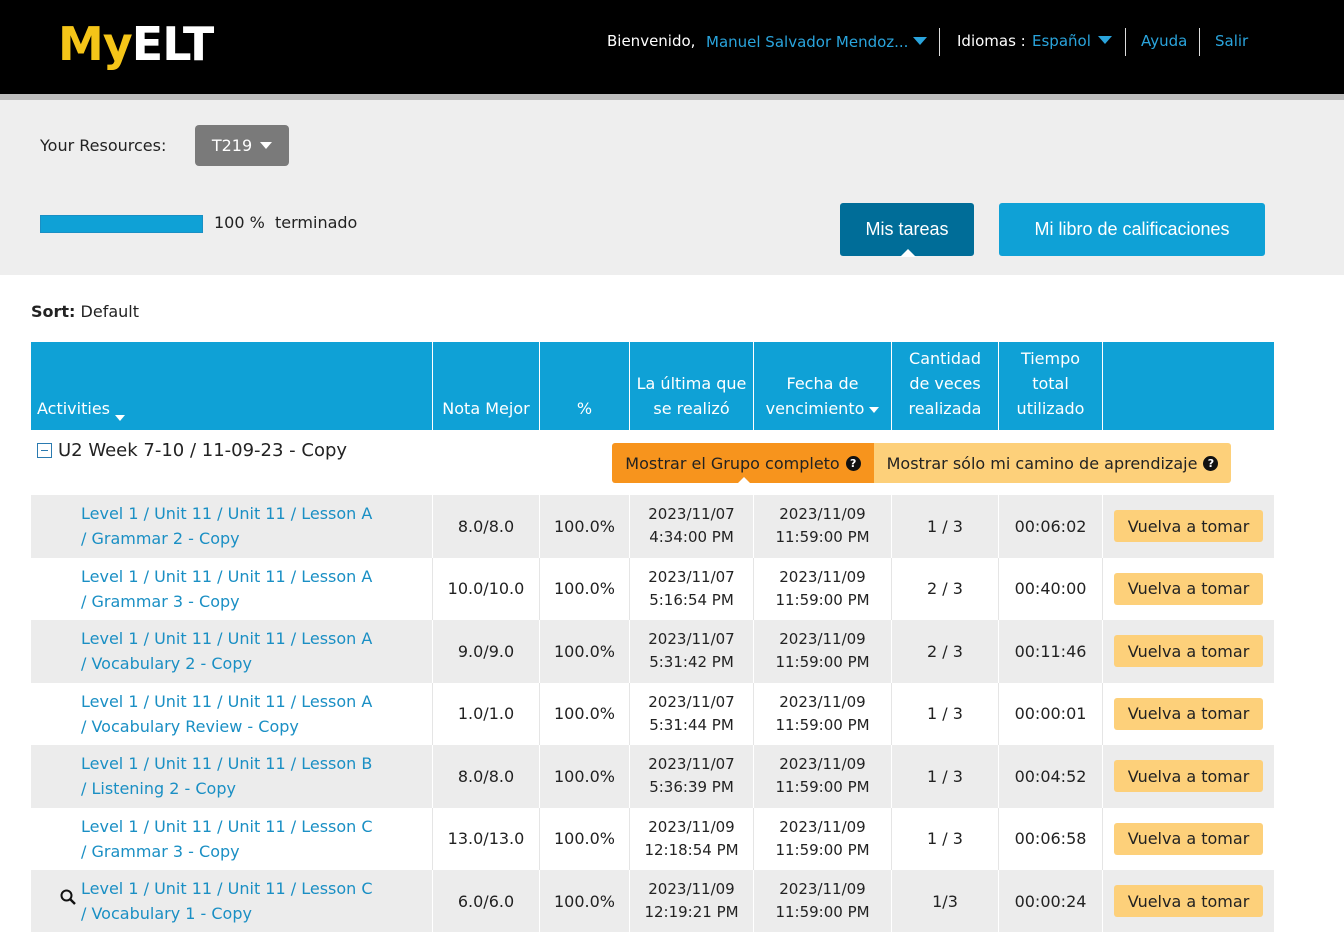 The height and width of the screenshot is (932, 1344). I want to click on total-time-cell: 00:04:52, so click(1051, 776).